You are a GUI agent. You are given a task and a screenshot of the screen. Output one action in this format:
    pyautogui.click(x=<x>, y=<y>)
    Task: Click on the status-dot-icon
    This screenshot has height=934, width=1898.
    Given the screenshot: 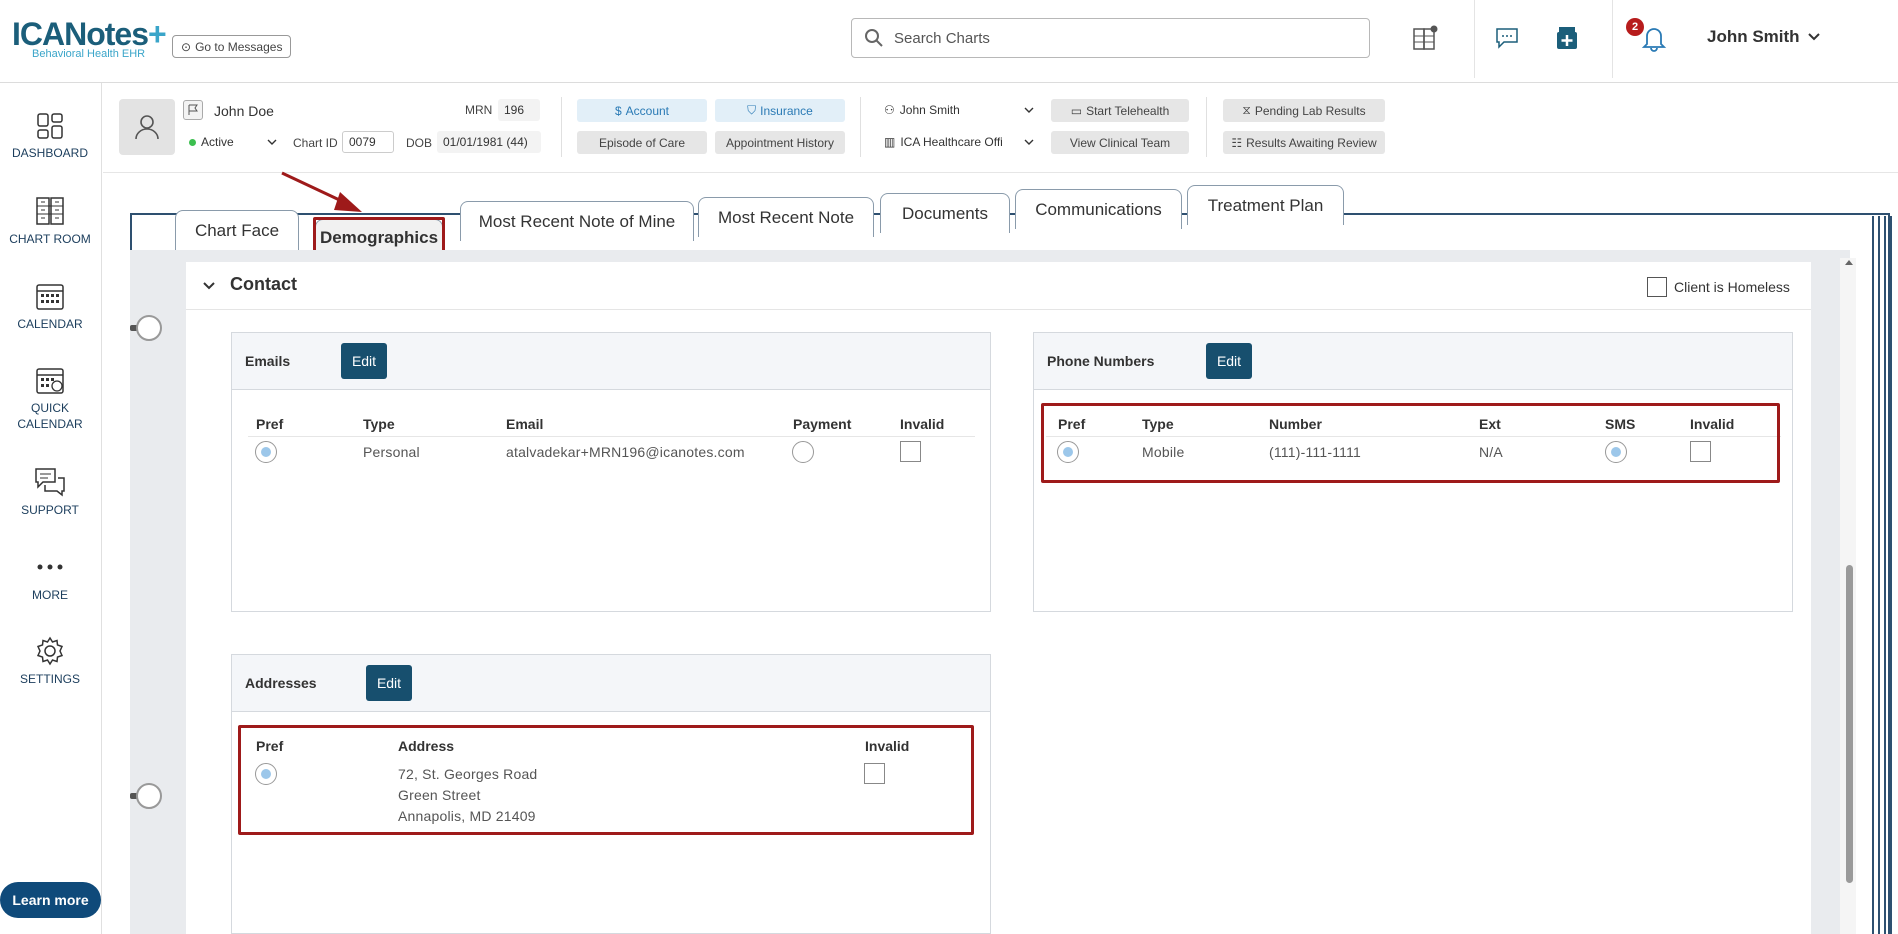 What is the action you would take?
    pyautogui.click(x=192, y=142)
    